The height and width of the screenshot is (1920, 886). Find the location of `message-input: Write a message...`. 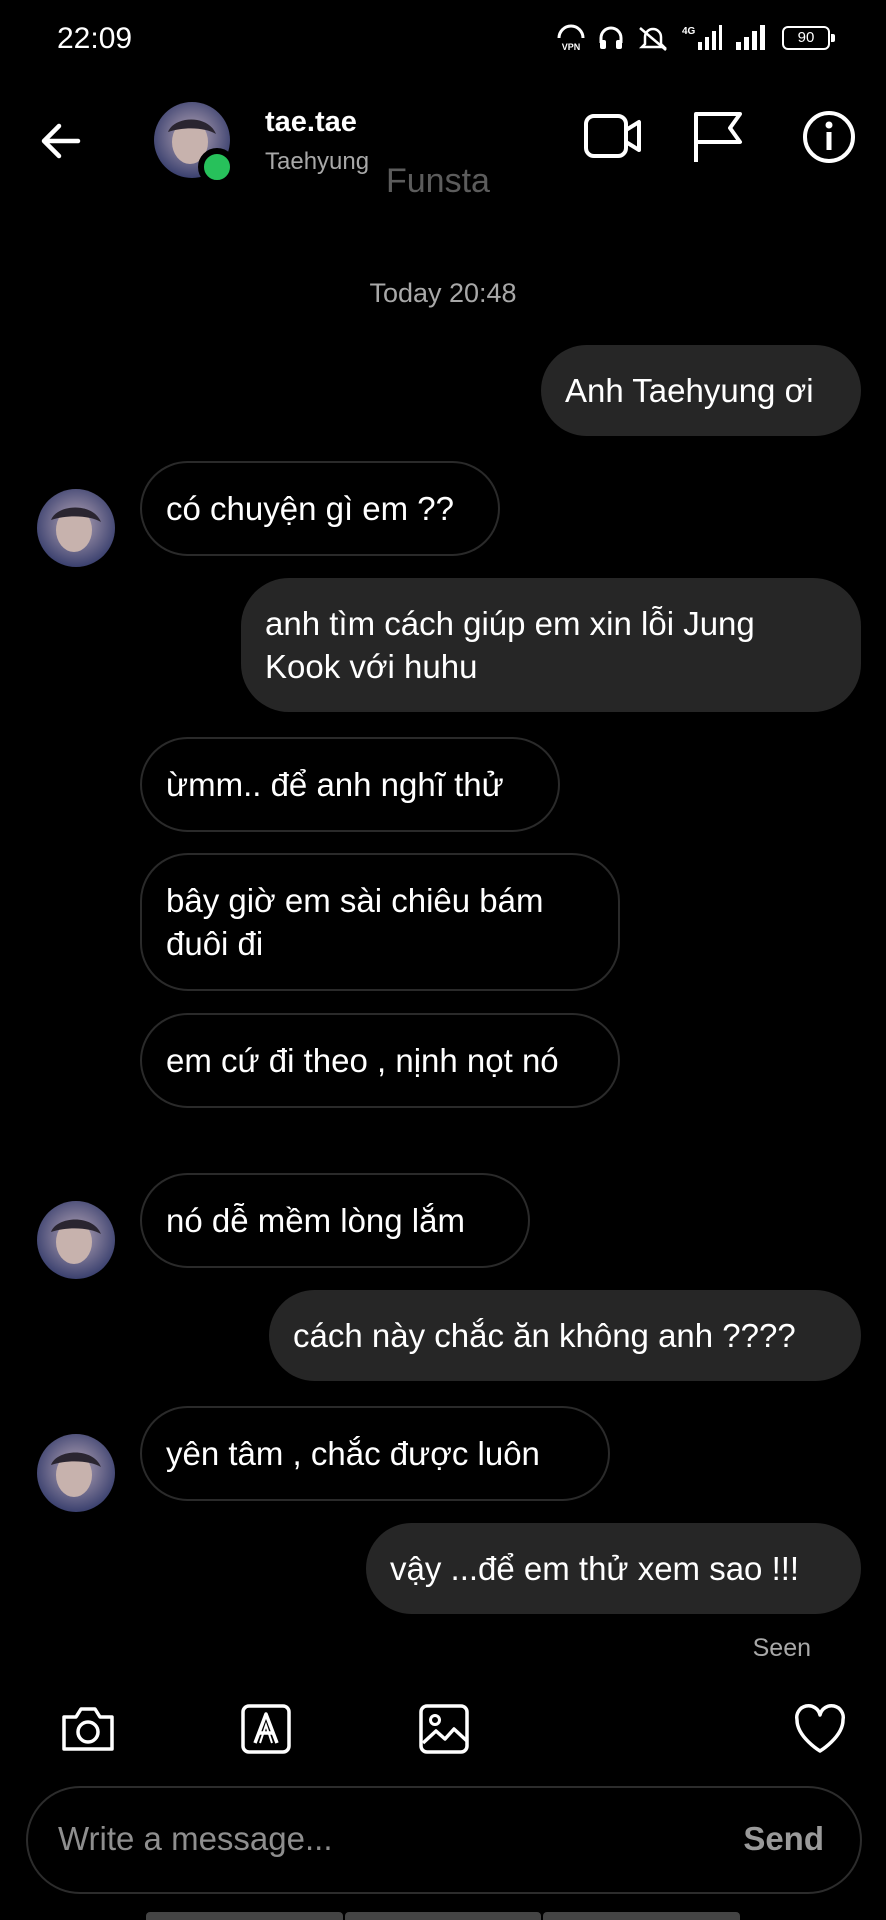

message-input: Write a message... is located at coordinates (195, 1839).